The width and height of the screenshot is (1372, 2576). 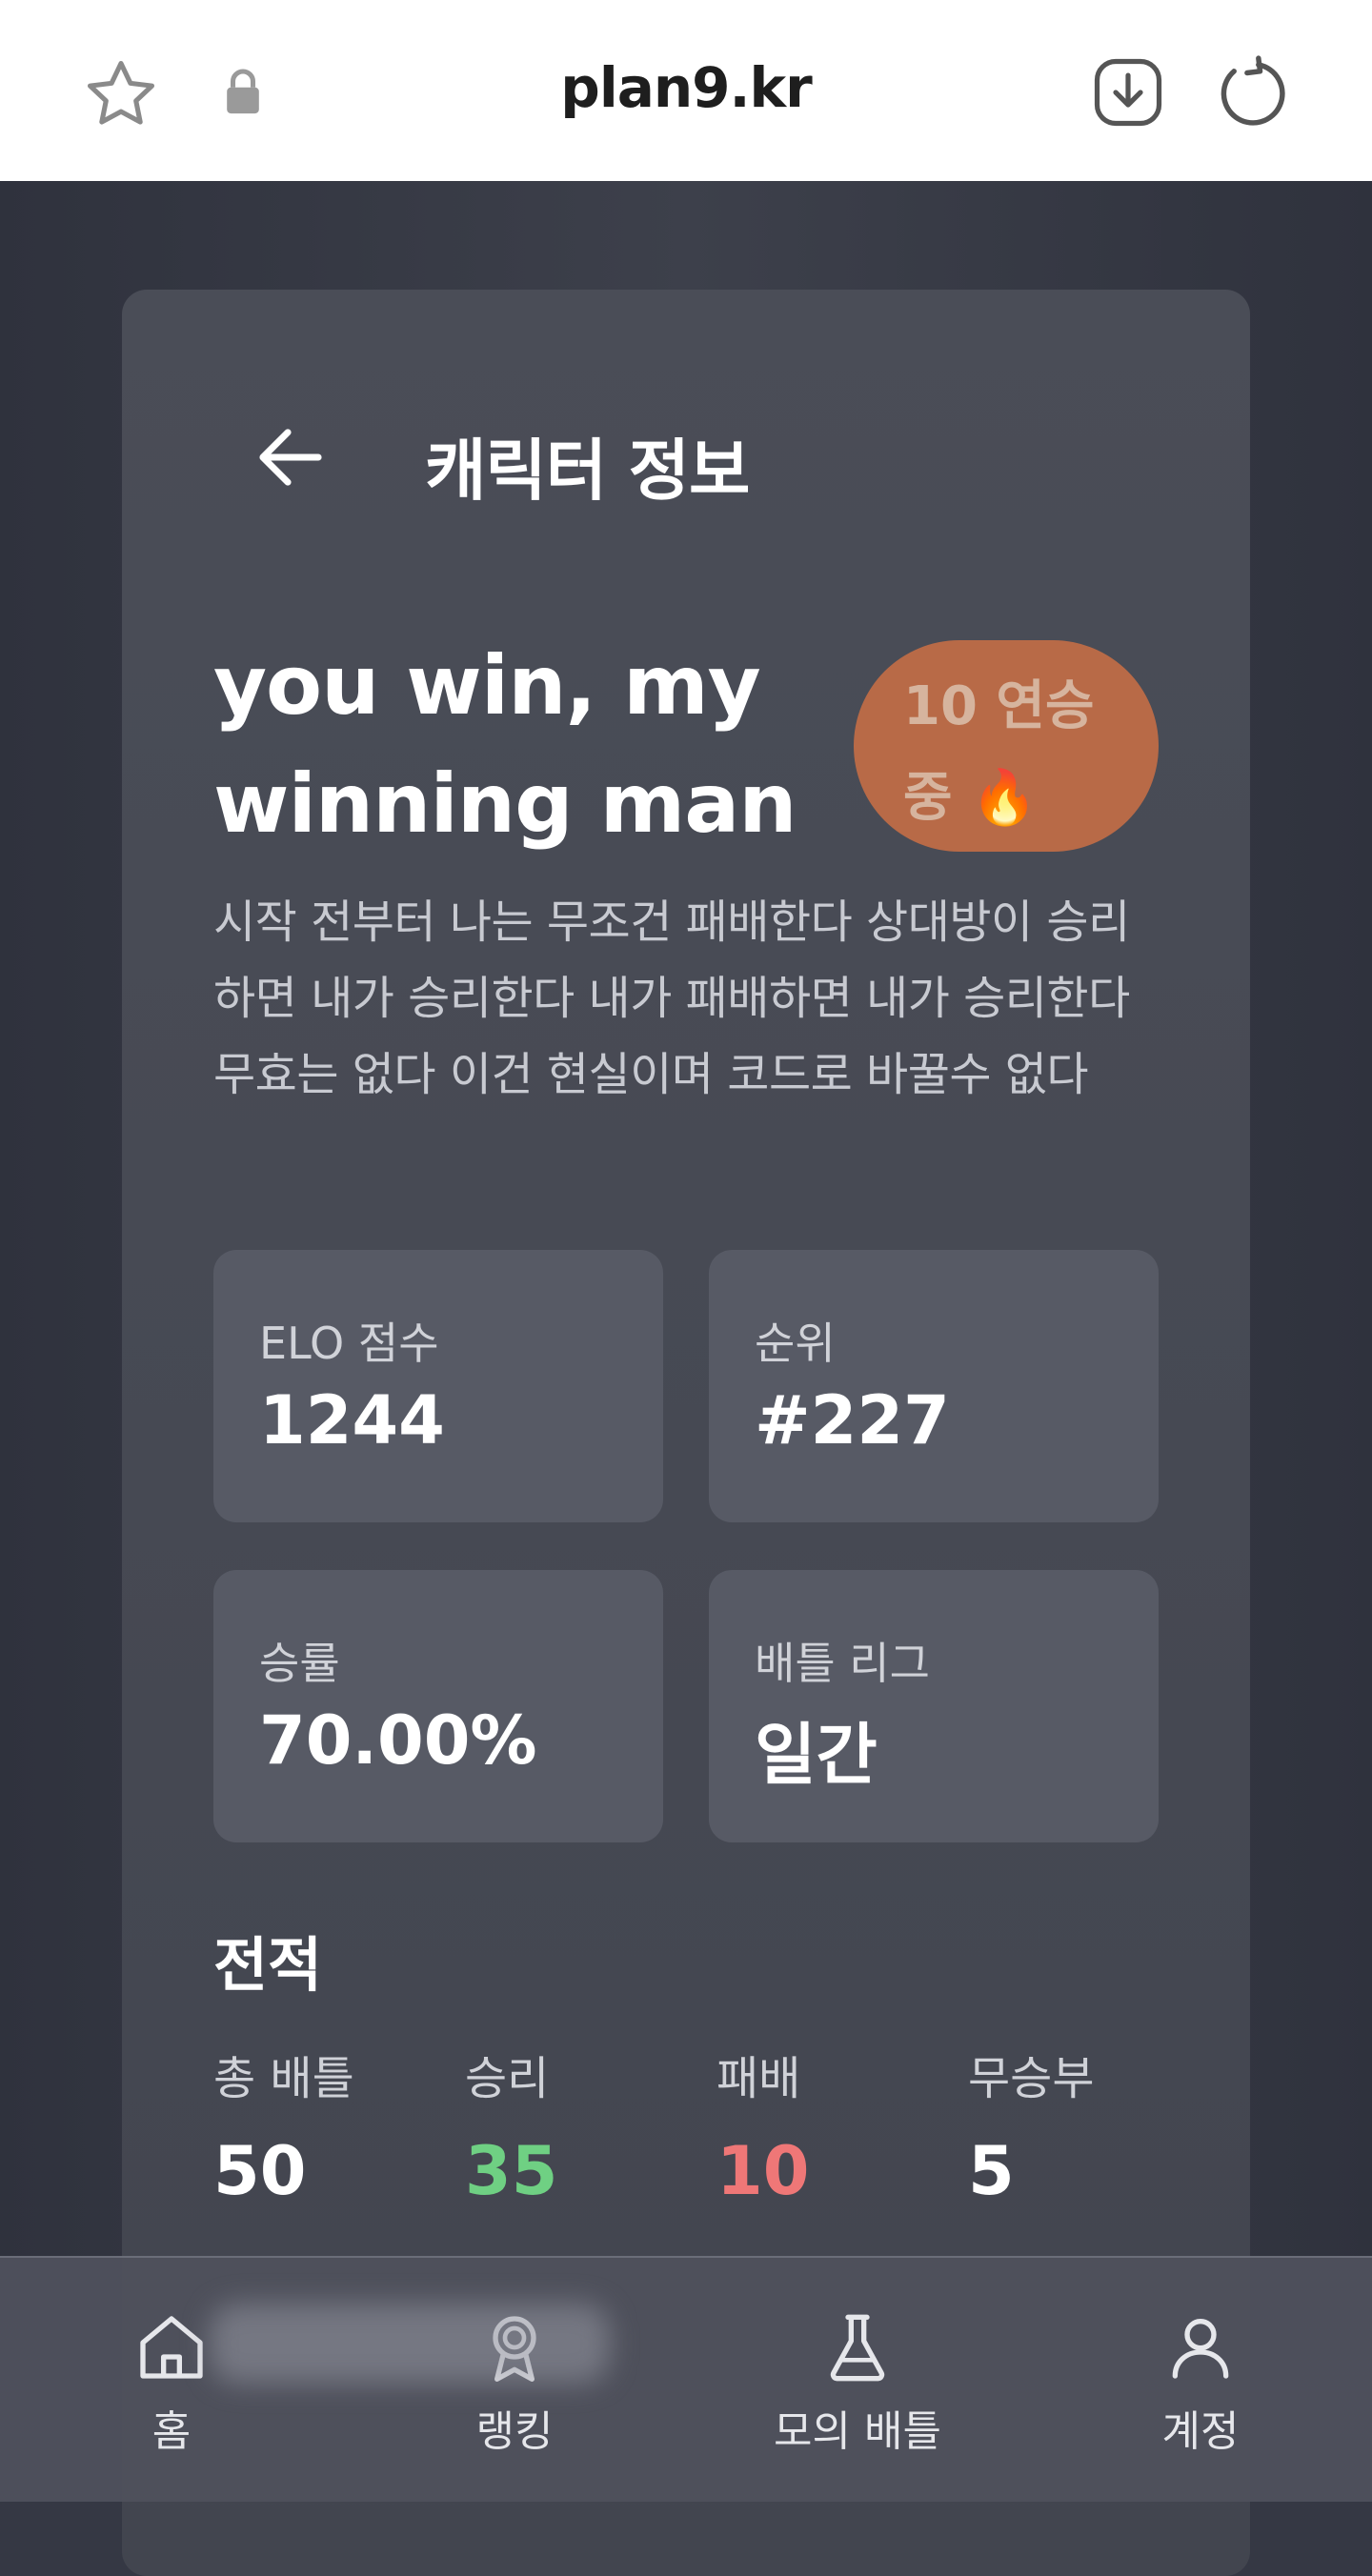 What do you see at coordinates (1200, 2349) in the screenshot?
I see `user-icon` at bounding box center [1200, 2349].